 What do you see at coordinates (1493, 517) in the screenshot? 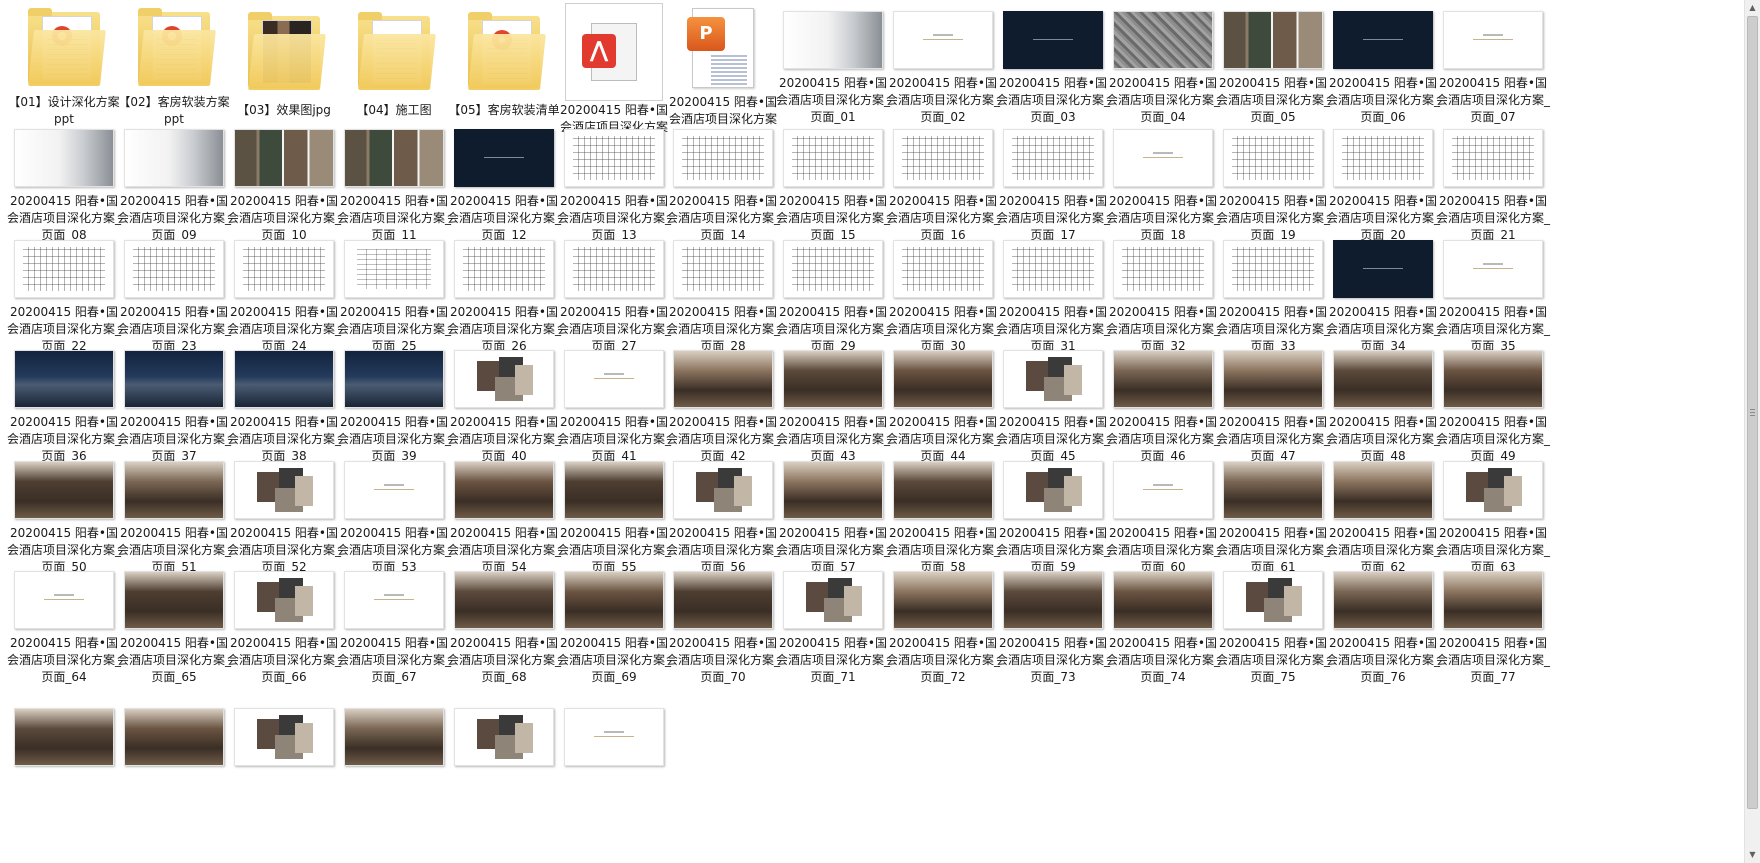
I see `file-item: 20200415 阳春•国会酒店项目深化方案_页面_63` at bounding box center [1493, 517].